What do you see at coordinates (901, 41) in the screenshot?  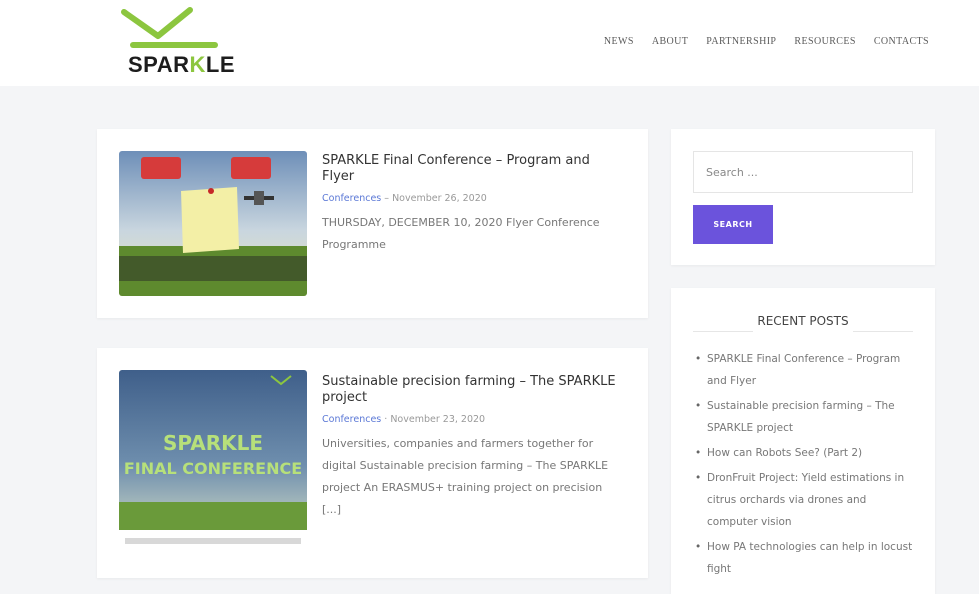 I see `nav-contacts: CONTACTS` at bounding box center [901, 41].